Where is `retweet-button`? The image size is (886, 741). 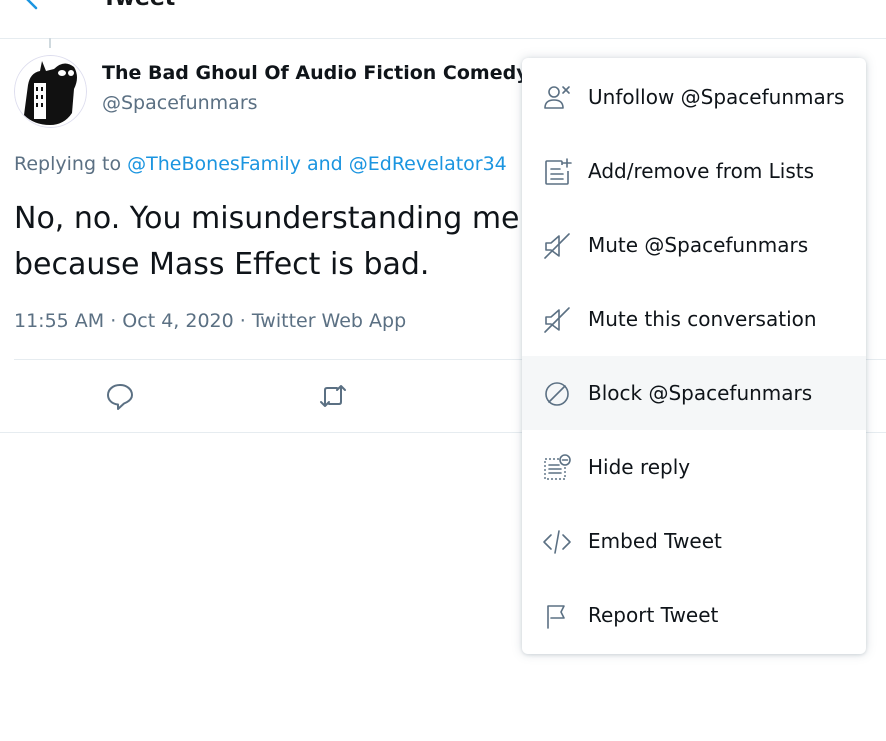
retweet-button is located at coordinates (333, 396).